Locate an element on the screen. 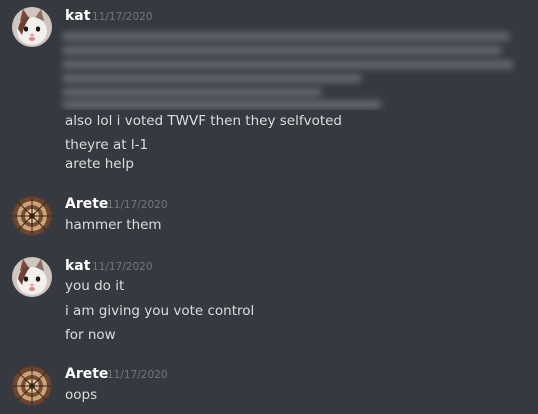  message-line: you do it is located at coordinates (95, 286).